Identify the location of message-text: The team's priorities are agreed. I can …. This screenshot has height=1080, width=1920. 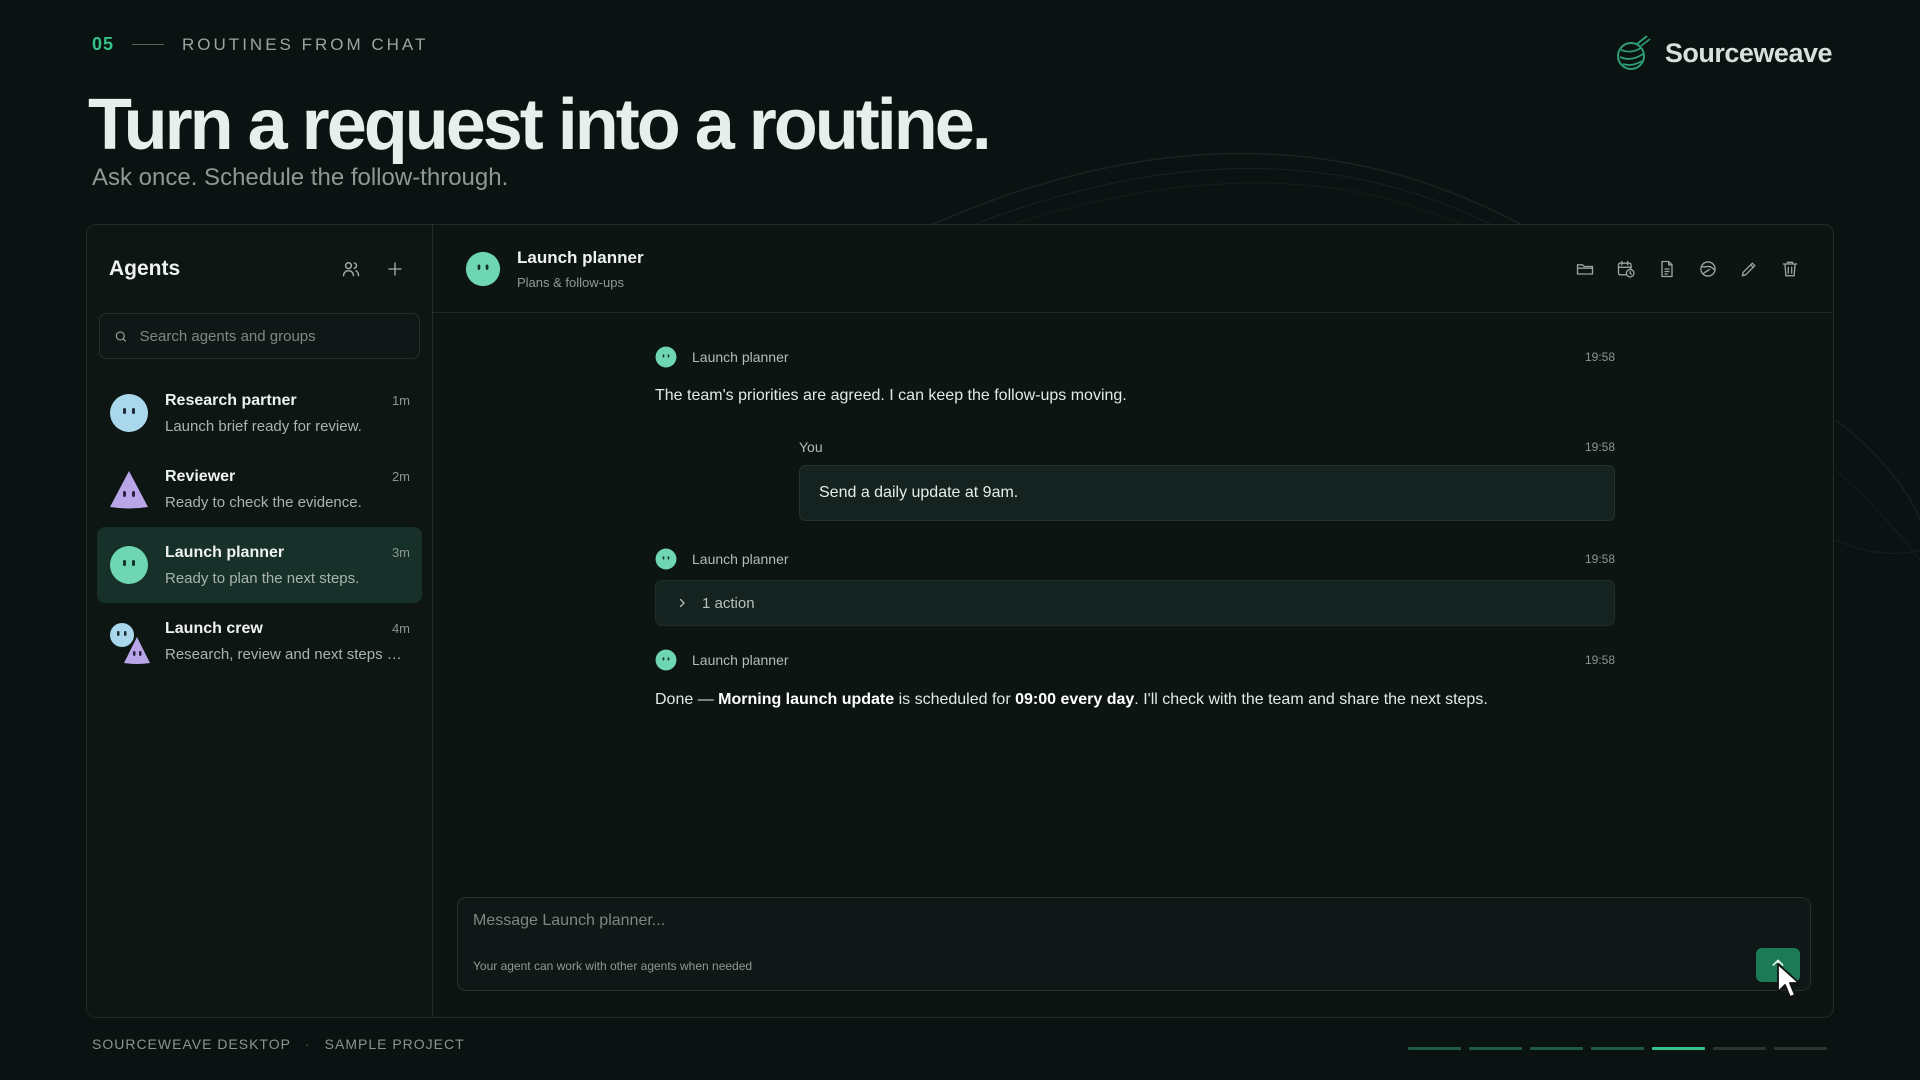
(891, 395).